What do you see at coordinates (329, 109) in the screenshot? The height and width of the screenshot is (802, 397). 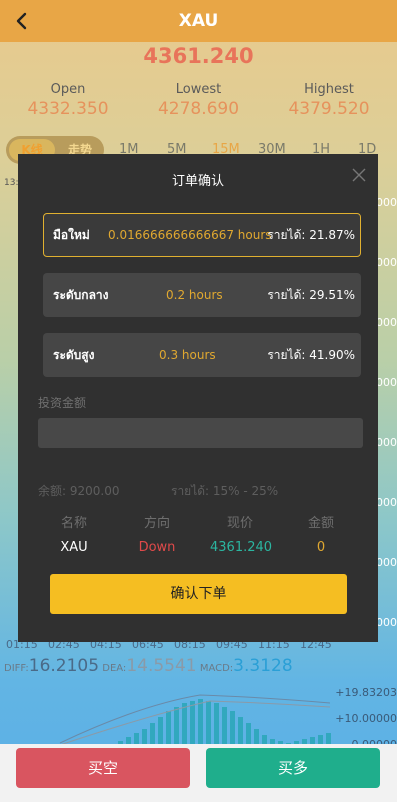 I see `stat-value: 4379.520` at bounding box center [329, 109].